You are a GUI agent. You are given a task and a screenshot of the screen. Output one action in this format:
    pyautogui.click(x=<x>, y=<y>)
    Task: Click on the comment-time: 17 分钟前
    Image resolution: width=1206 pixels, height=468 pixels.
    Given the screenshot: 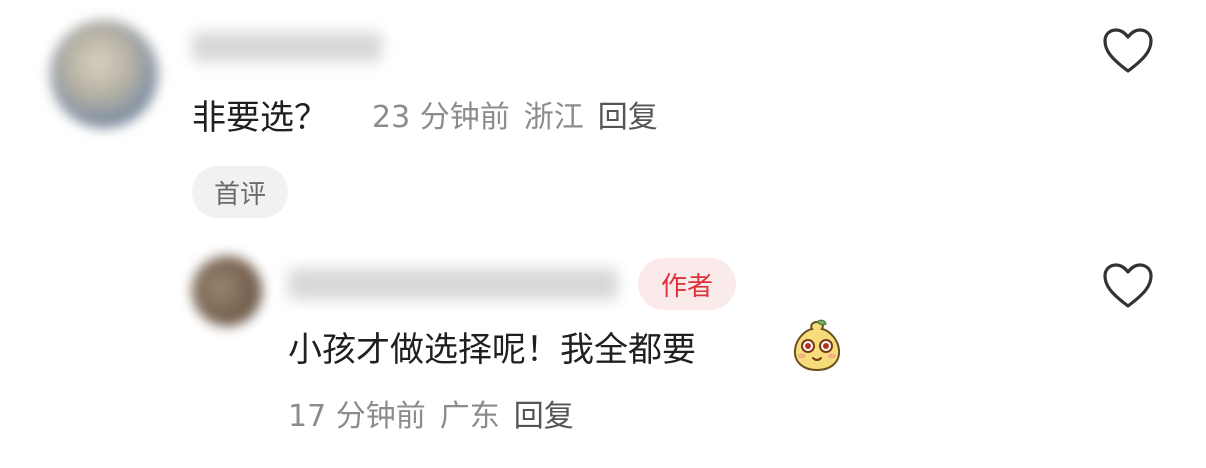 What is the action you would take?
    pyautogui.click(x=357, y=416)
    